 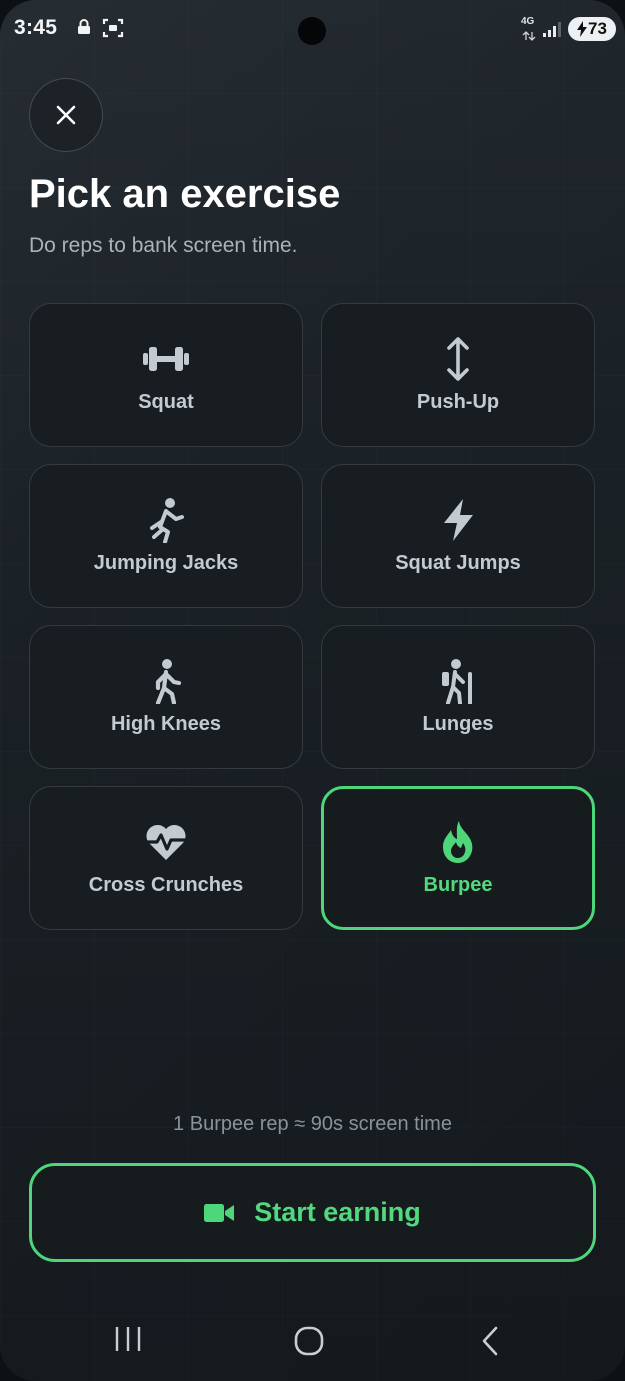 I want to click on exercise-card-push-up: Push-Up, so click(x=458, y=375).